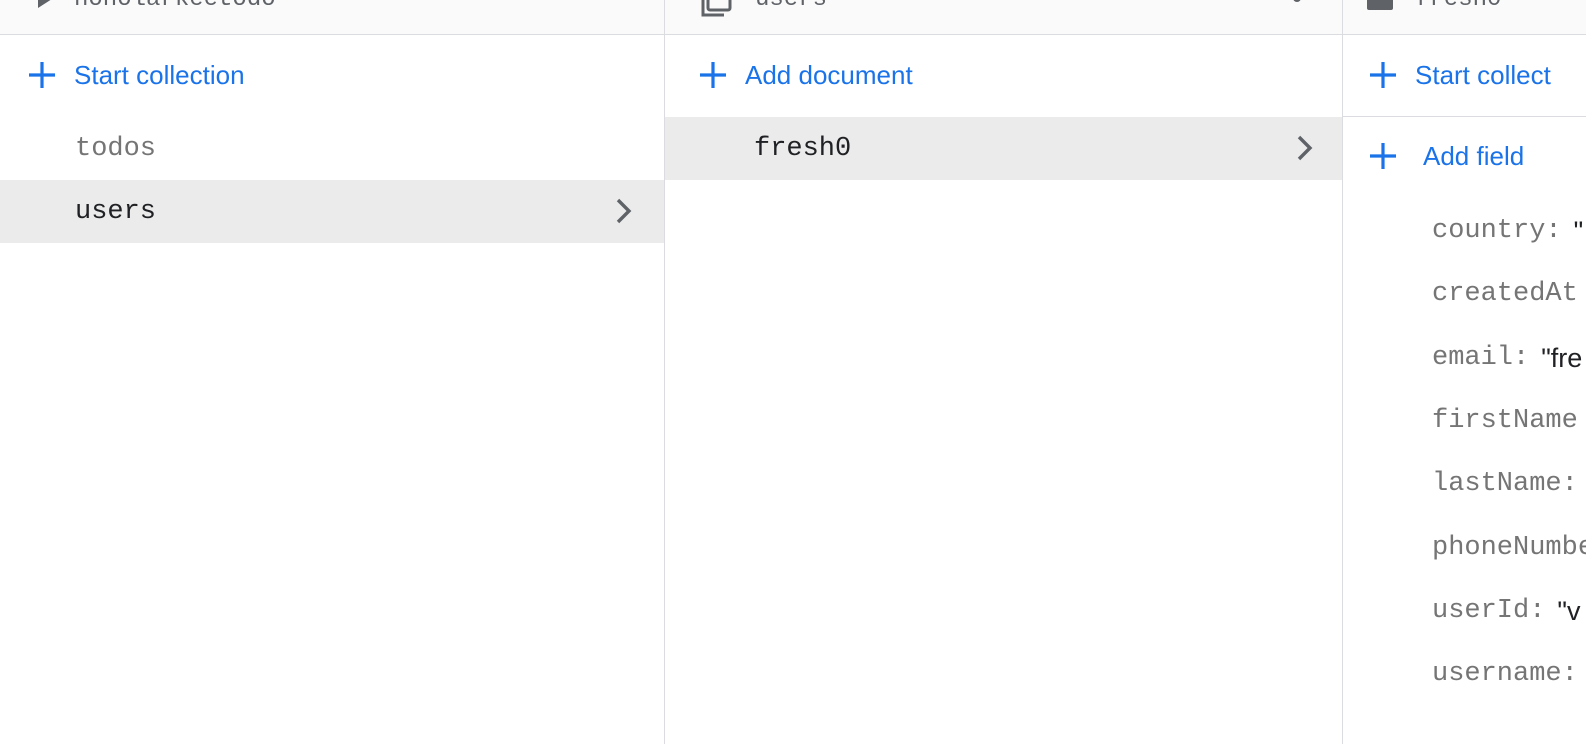 Image resolution: width=1586 pixels, height=744 pixels. I want to click on add-field-button: Add field, so click(1445, 156).